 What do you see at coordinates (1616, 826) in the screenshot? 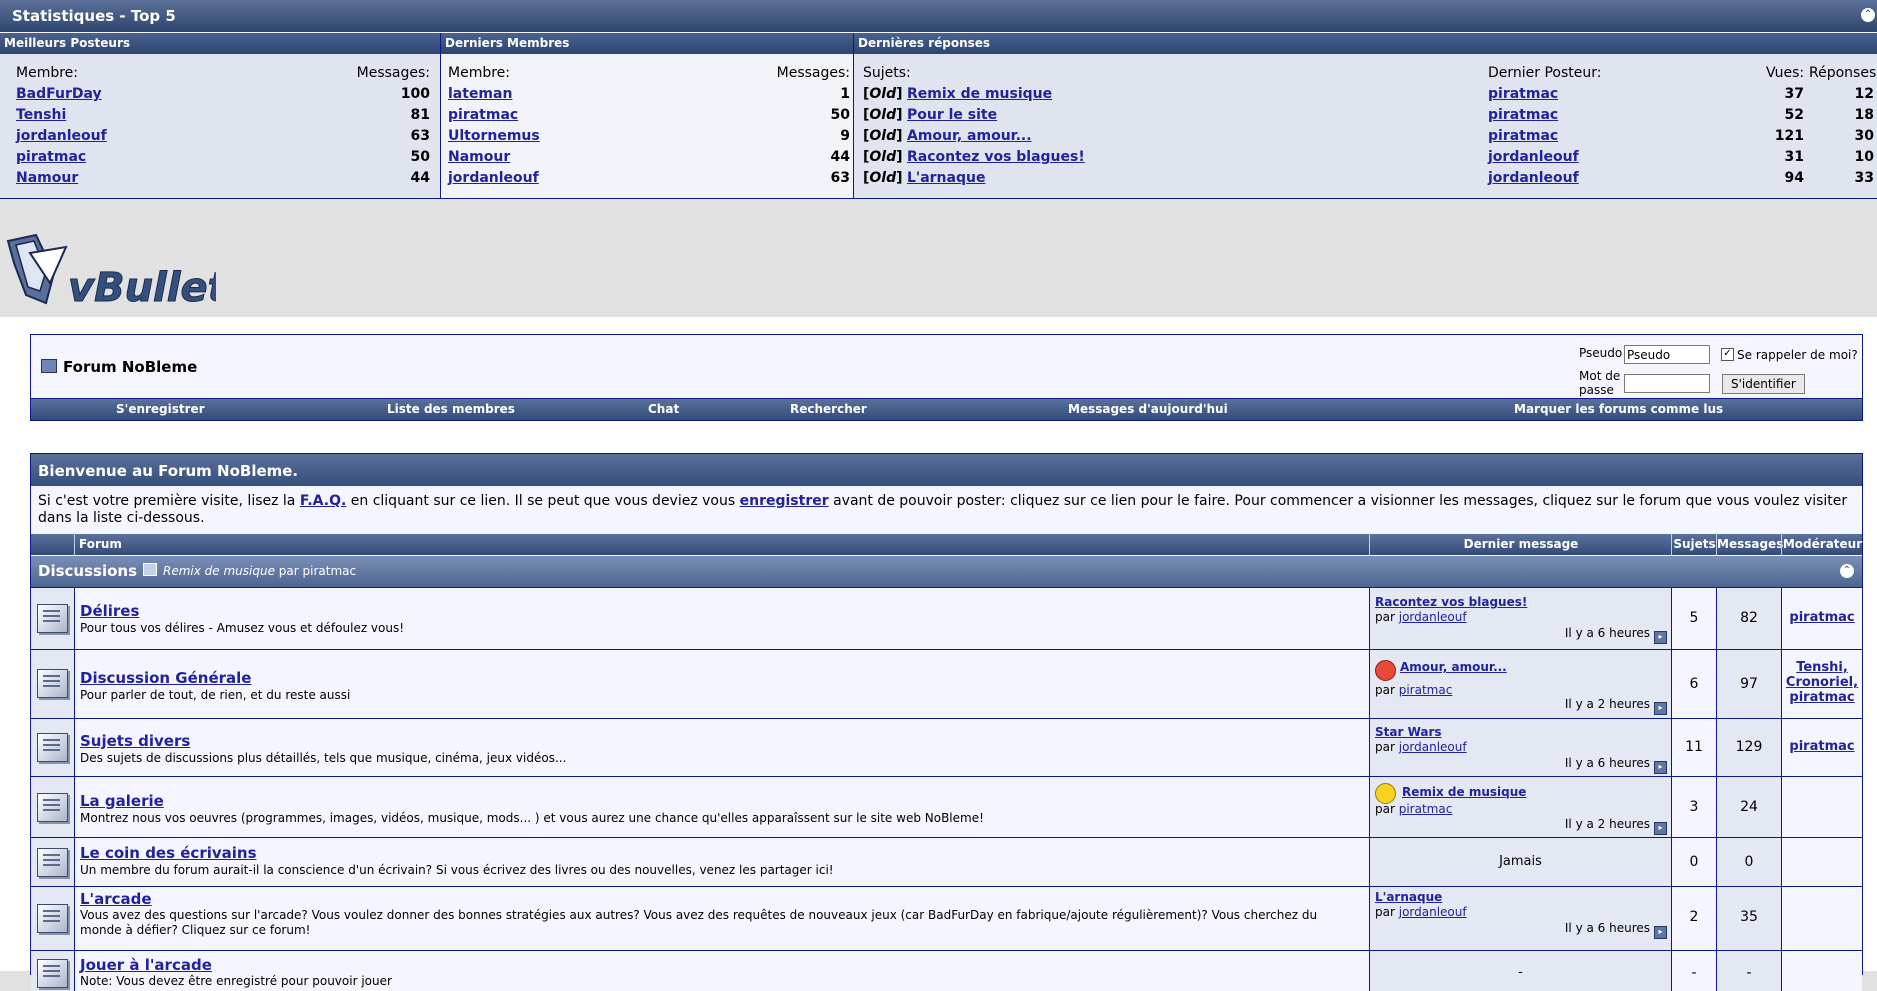
I see `last-post-time: Il y a 2 heures ▸` at bounding box center [1616, 826].